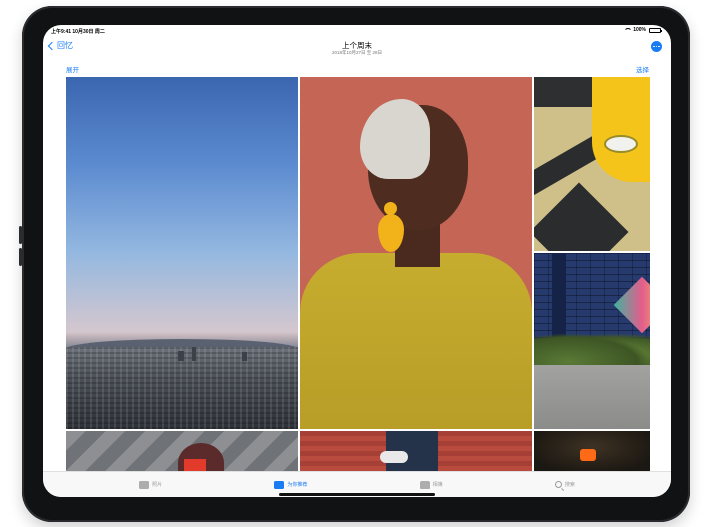 The height and width of the screenshot is (527, 719). I want to click on albums-icon, so click(424, 484).